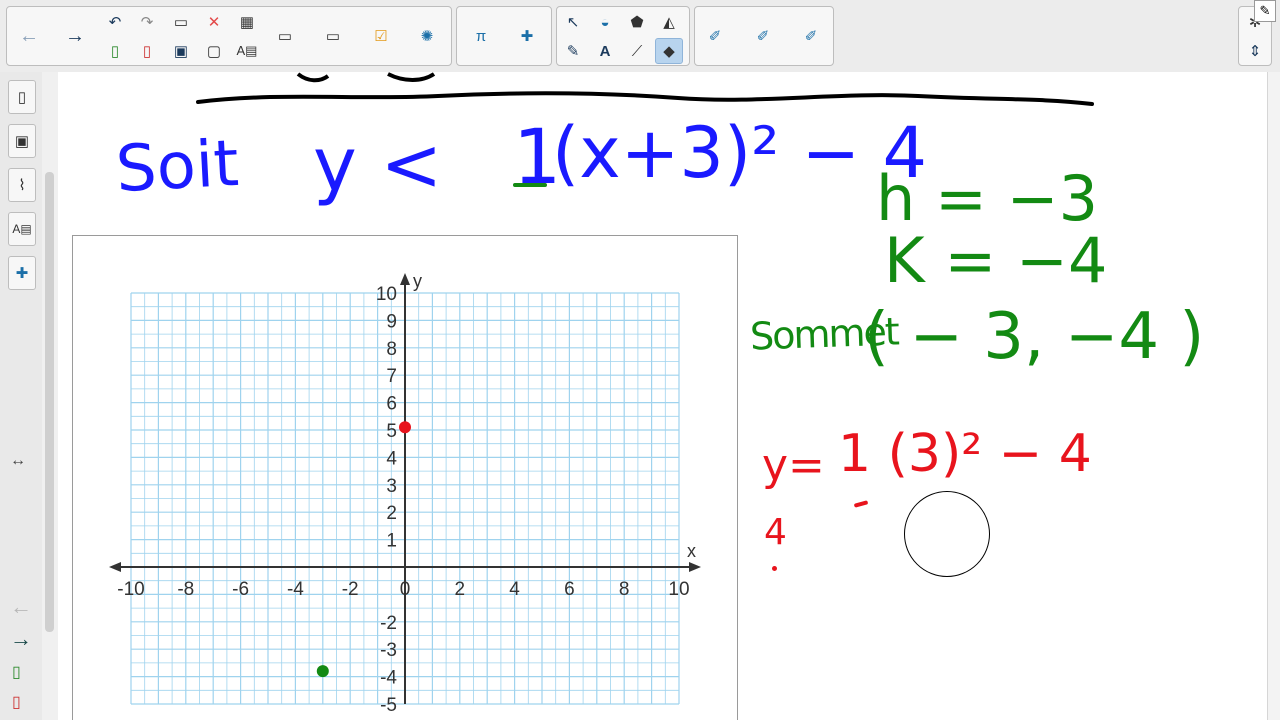  Describe the element at coordinates (22, 273) in the screenshot. I see `addons-icon: ✚` at that location.